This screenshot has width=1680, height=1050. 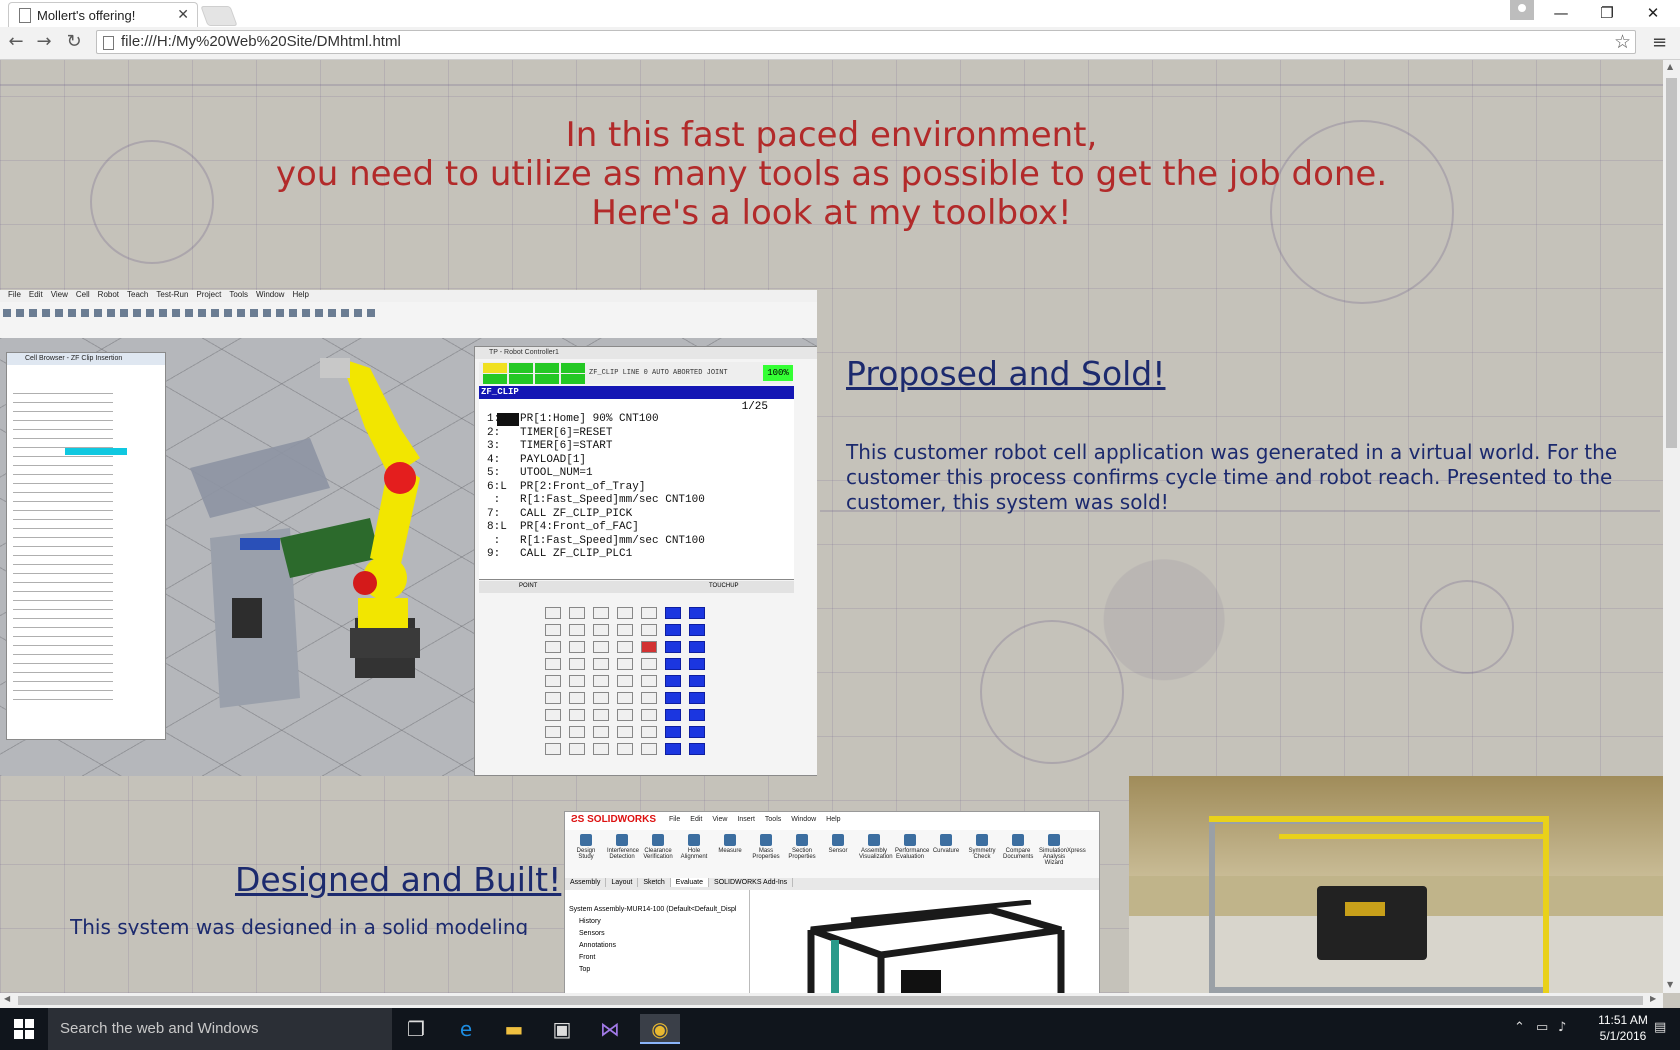 I want to click on url-text: file:///H:/My%20Web%20Site/DMhtml.html, so click(x=261, y=41).